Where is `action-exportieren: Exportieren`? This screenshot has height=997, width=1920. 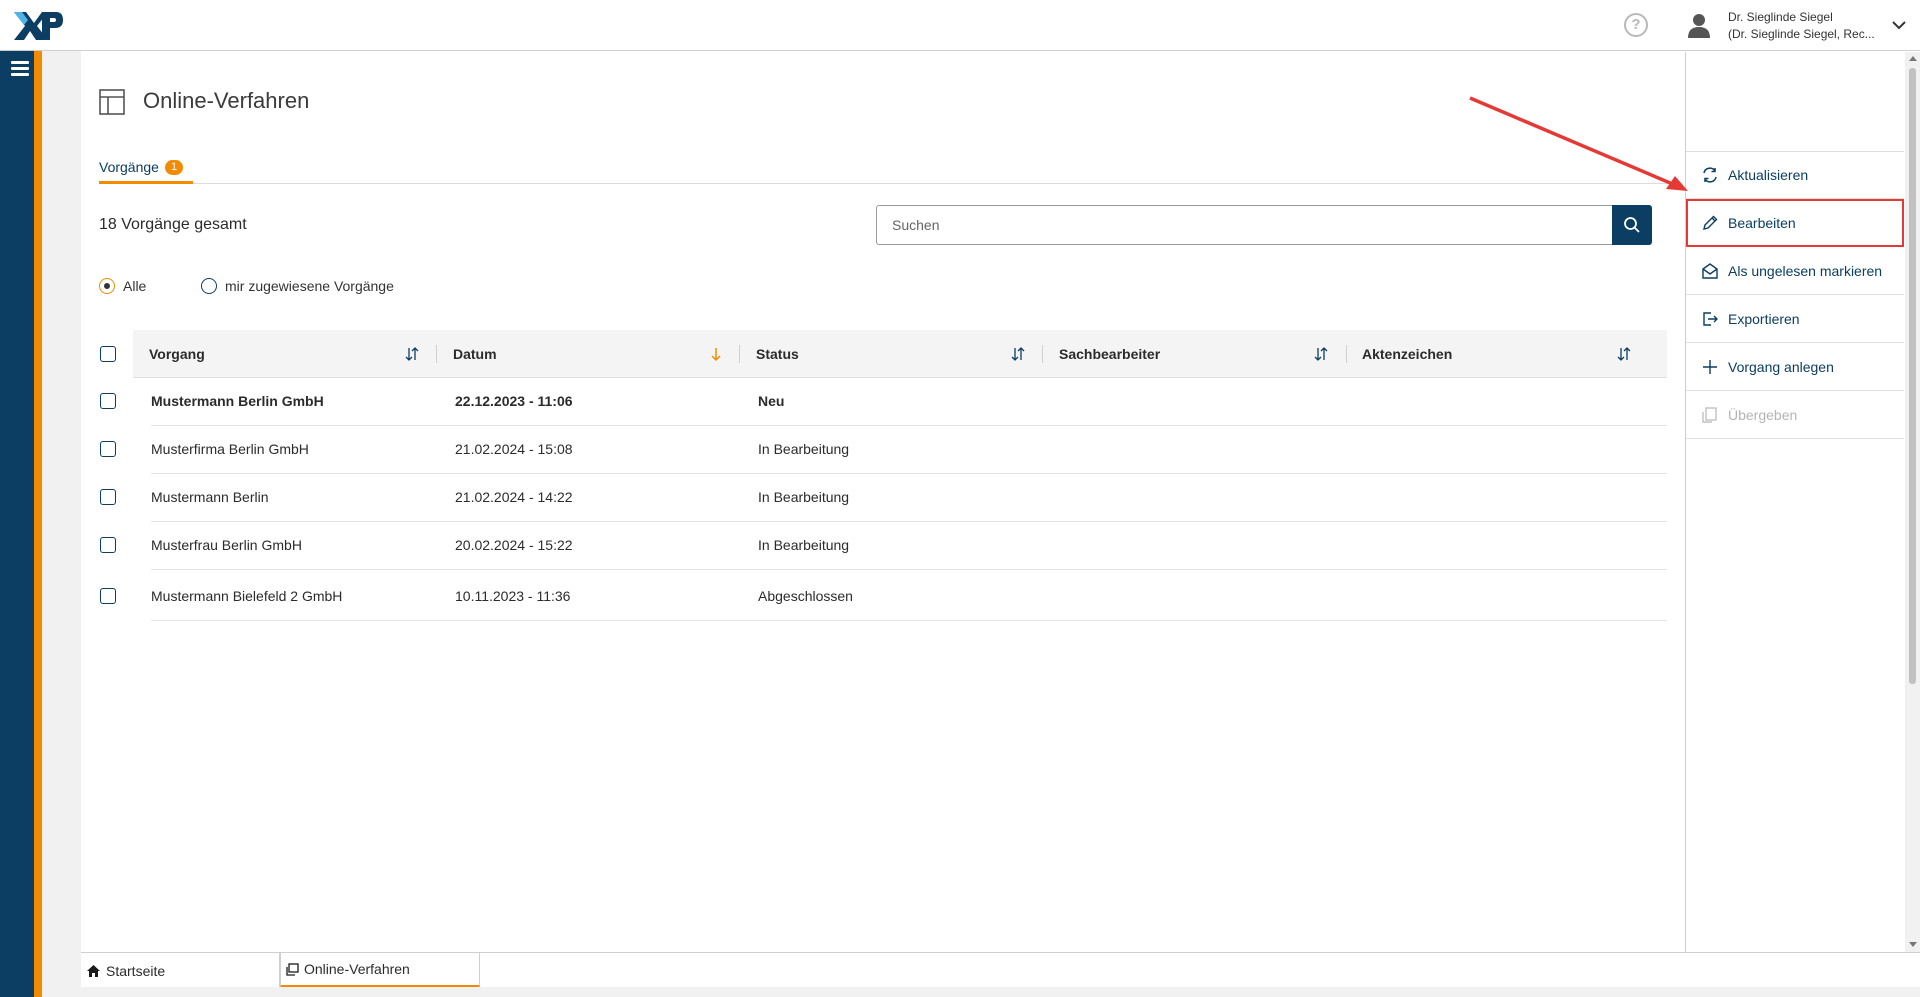 action-exportieren: Exportieren is located at coordinates (1795, 319).